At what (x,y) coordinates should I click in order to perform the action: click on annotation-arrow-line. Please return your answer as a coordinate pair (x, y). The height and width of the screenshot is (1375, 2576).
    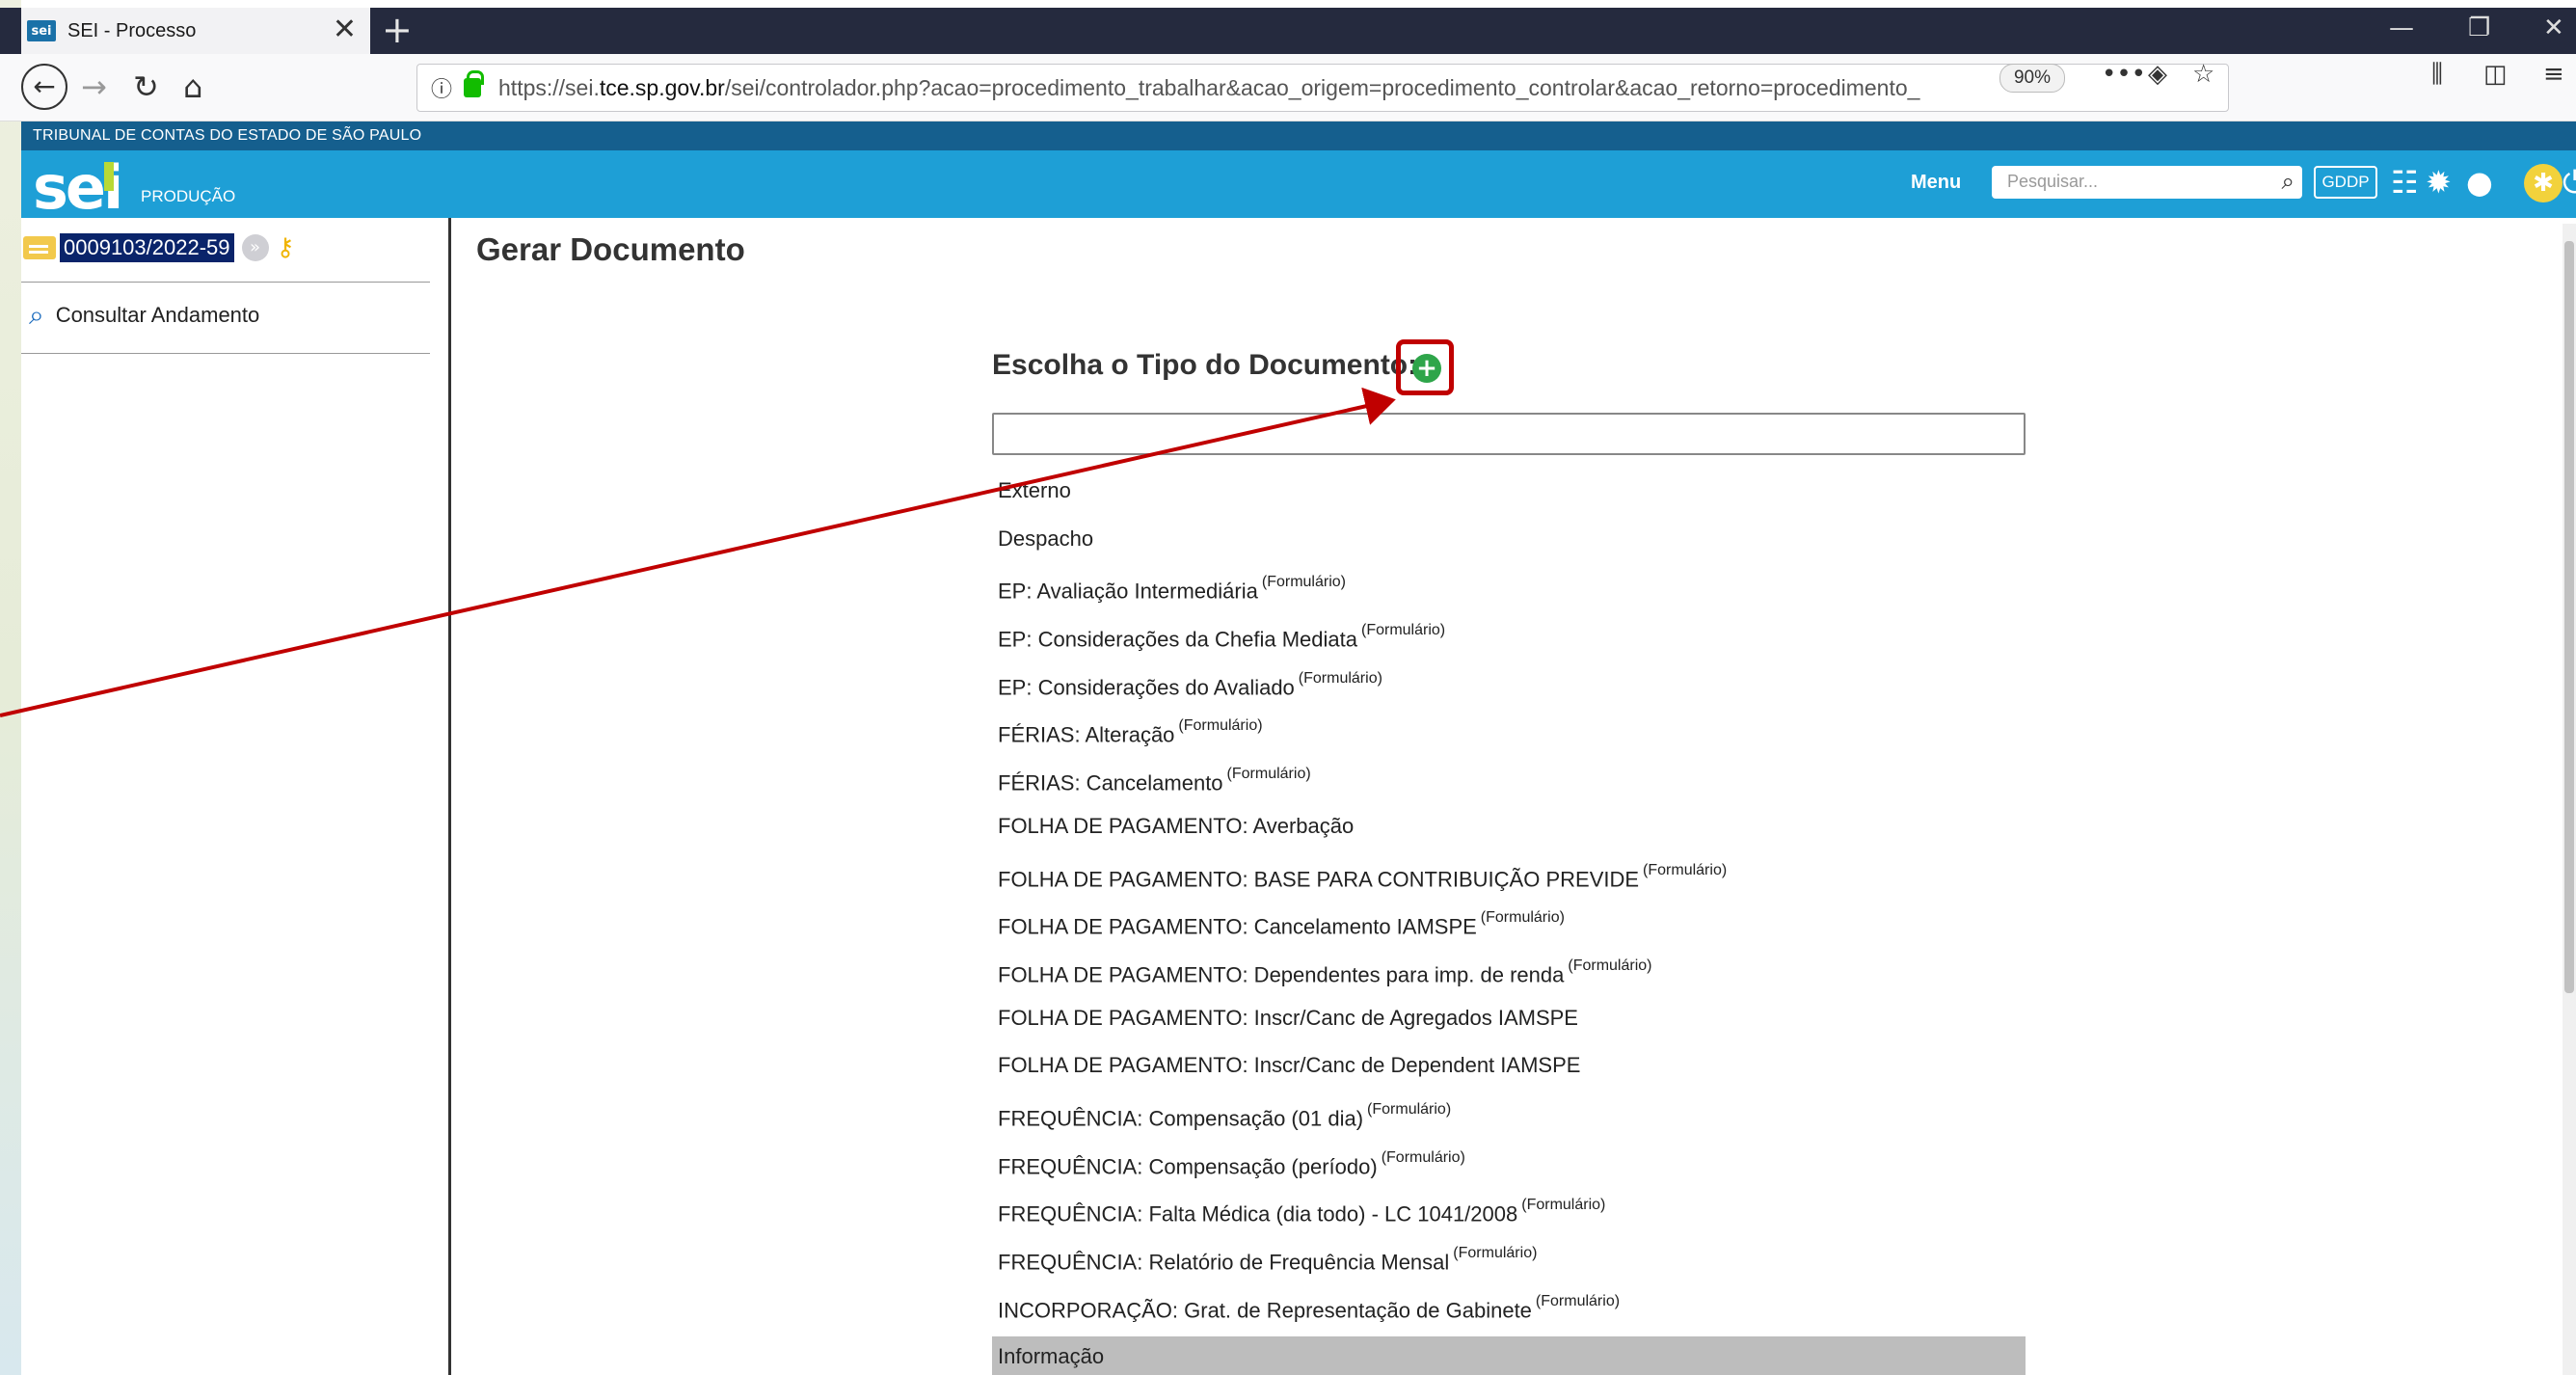
    Looking at the image, I should click on (698, 552).